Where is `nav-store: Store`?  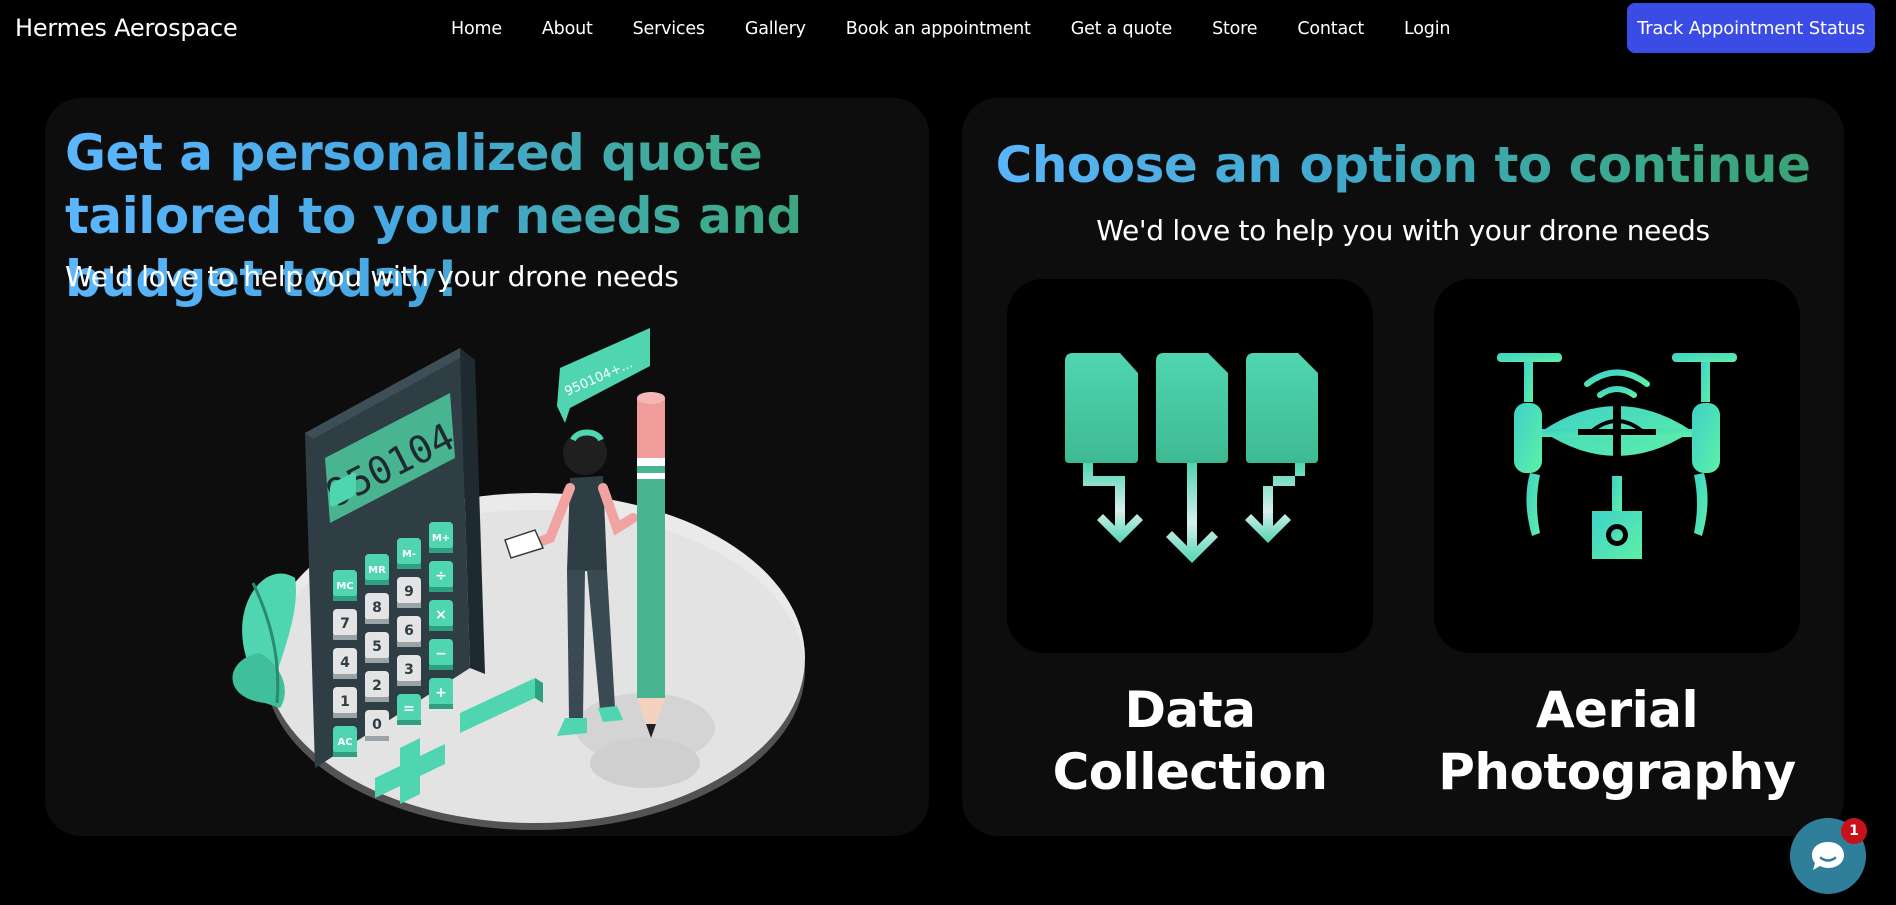 nav-store: Store is located at coordinates (1234, 29).